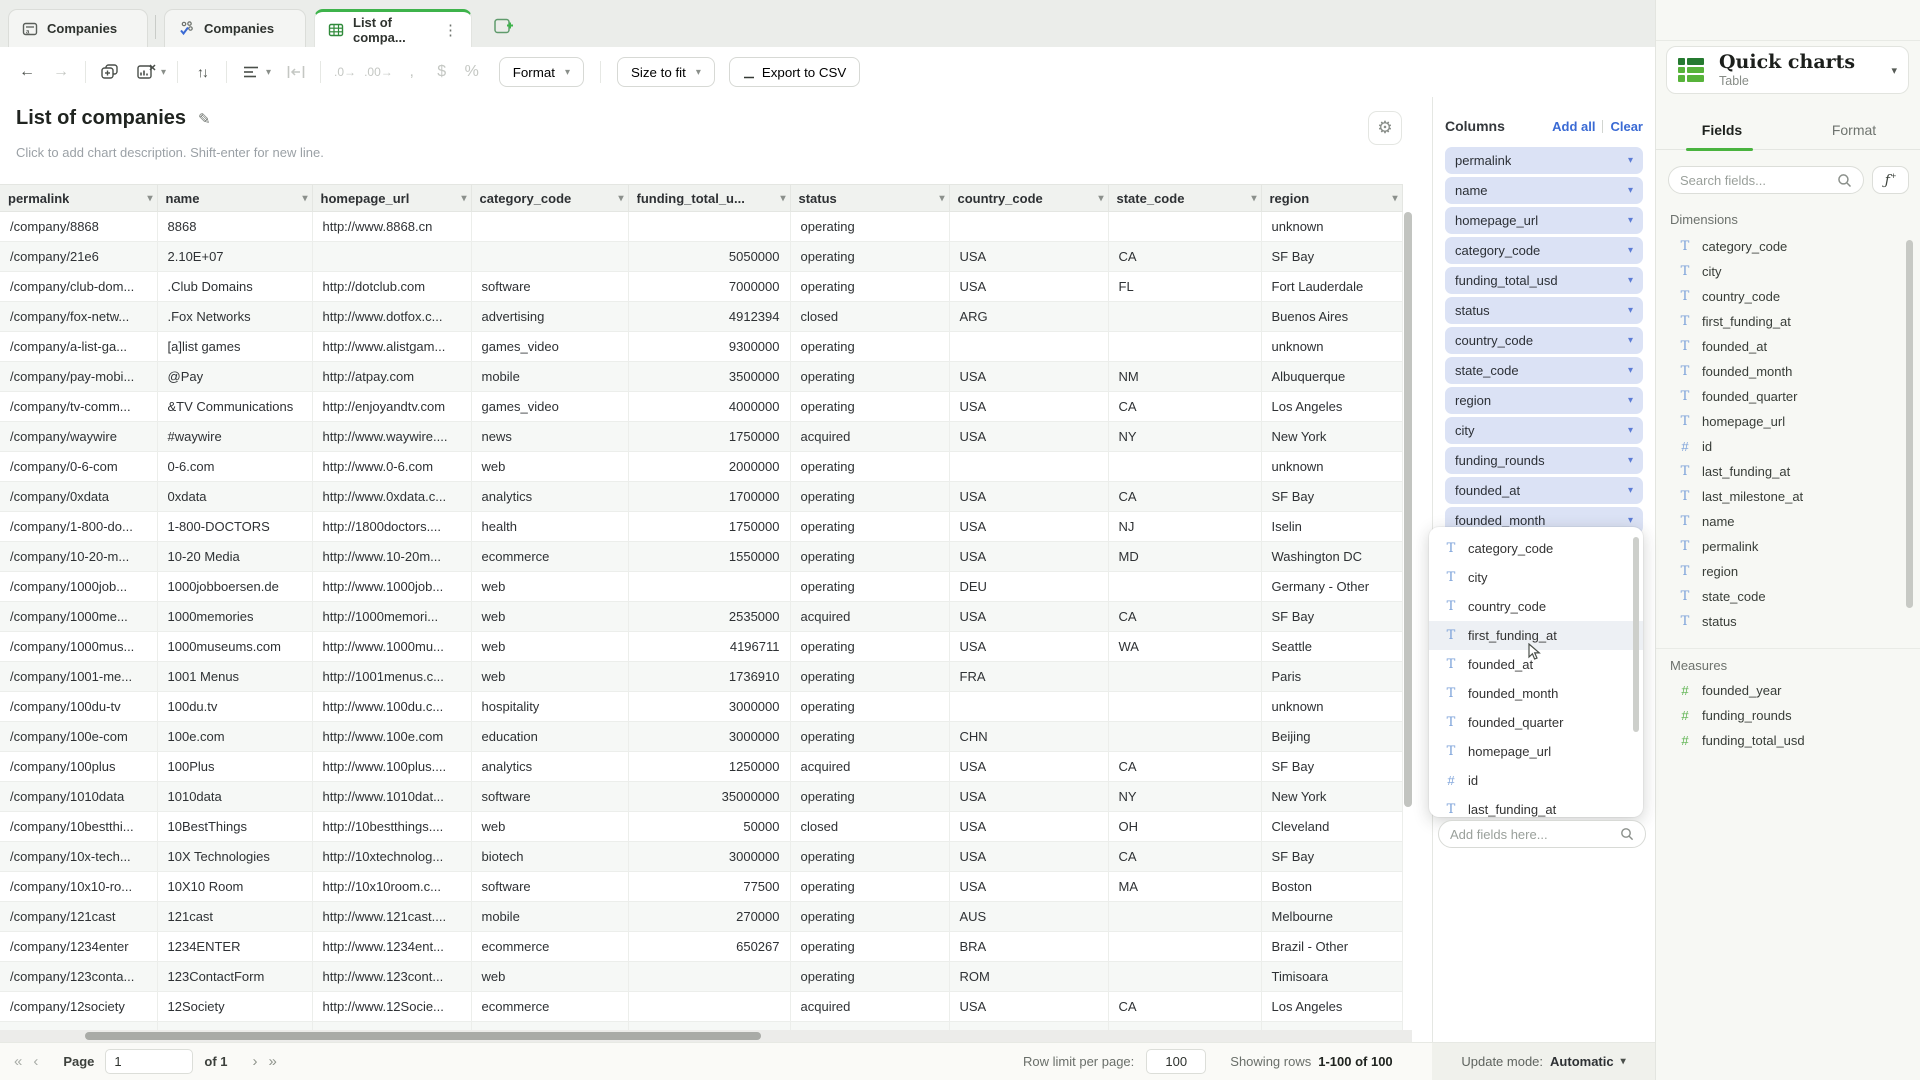 The image size is (1920, 1080). Describe the element at coordinates (1783, 371) in the screenshot. I see `field-item-founded_month: Tfounded_month` at that location.